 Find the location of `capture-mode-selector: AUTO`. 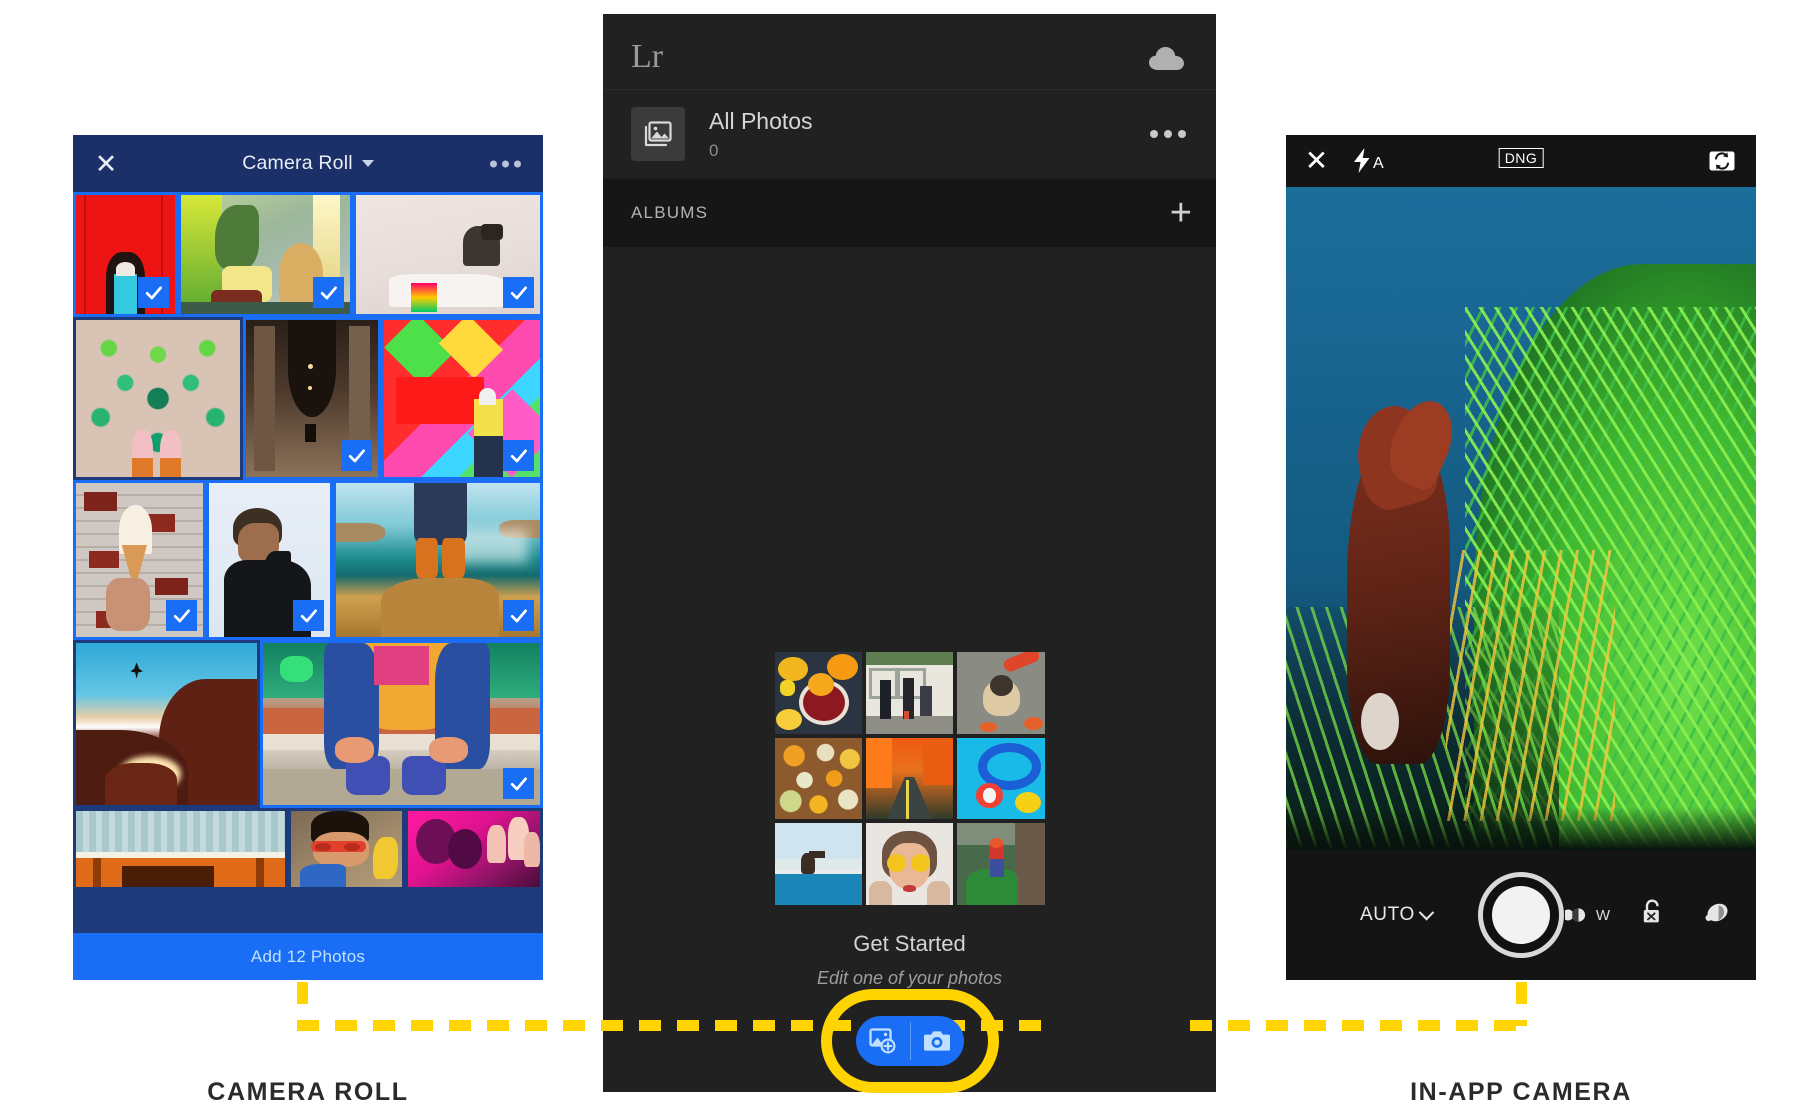

capture-mode-selector: AUTO is located at coordinates (1397, 915).